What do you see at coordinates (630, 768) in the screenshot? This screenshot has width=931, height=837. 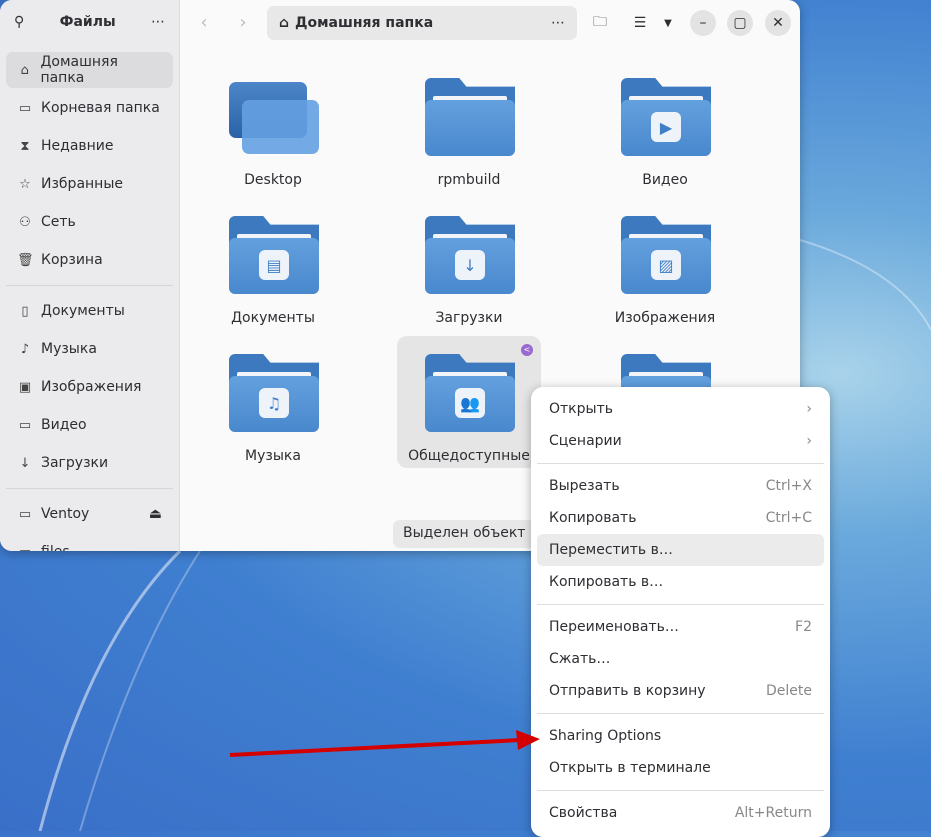 I see `menu-item-label: Открыть в терминале` at bounding box center [630, 768].